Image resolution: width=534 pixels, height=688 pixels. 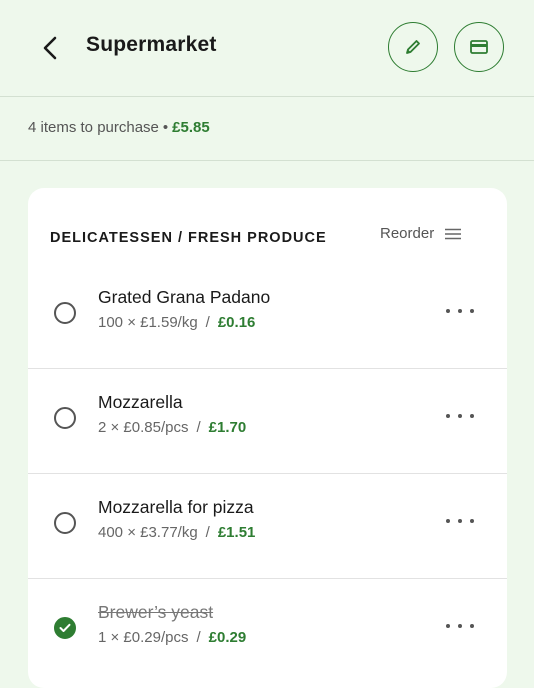 What do you see at coordinates (236, 322) in the screenshot?
I see `item-price: £0.16` at bounding box center [236, 322].